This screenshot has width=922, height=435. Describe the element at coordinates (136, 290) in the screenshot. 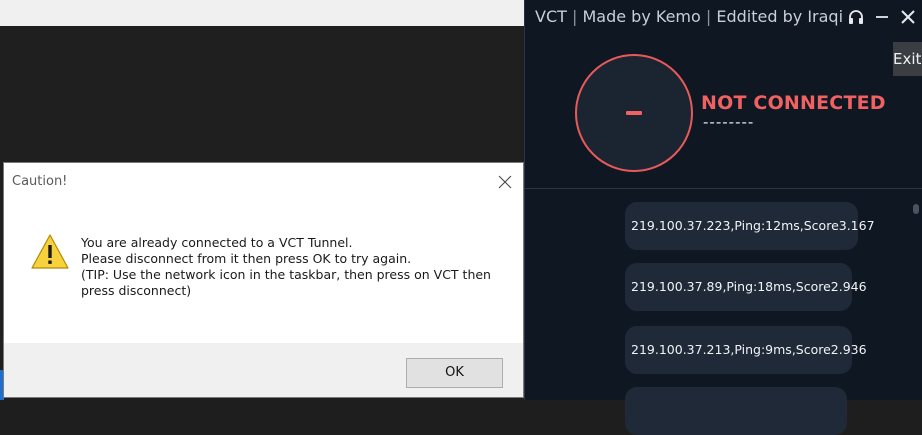

I see `message-line: press disconnect)` at that location.